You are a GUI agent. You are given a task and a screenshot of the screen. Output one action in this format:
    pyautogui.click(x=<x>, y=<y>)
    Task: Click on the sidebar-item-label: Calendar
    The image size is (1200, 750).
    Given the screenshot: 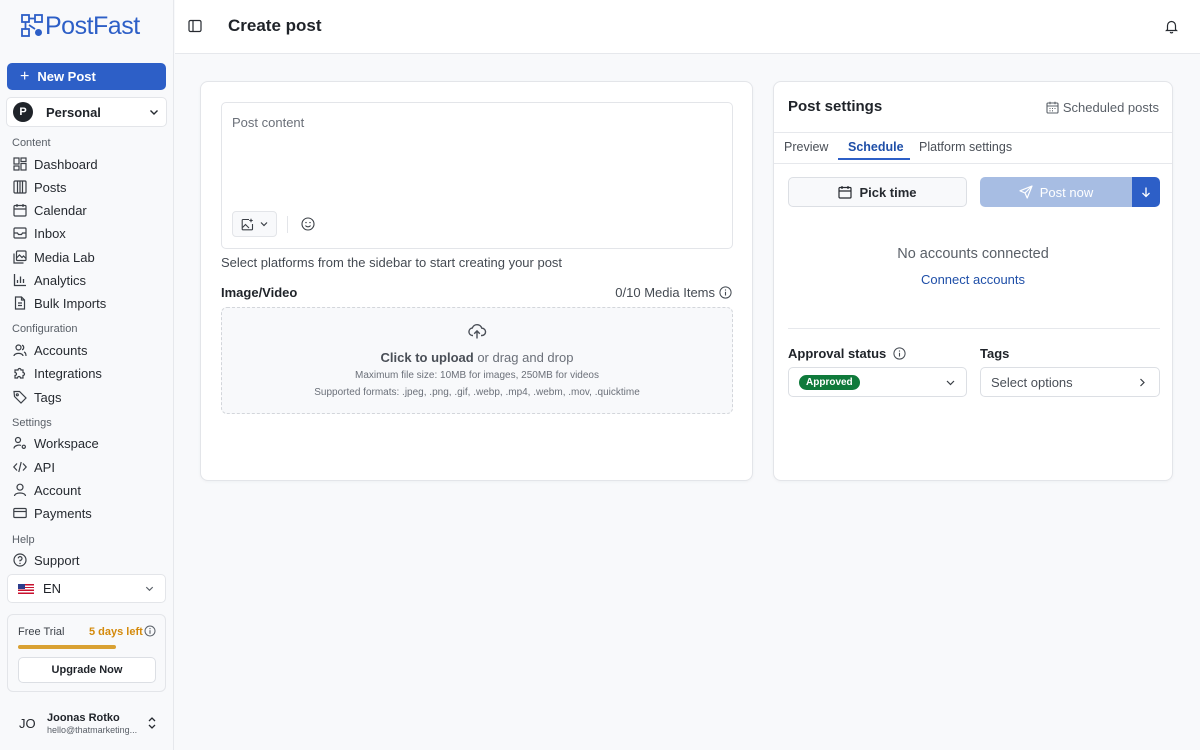 What is the action you would take?
    pyautogui.click(x=60, y=210)
    